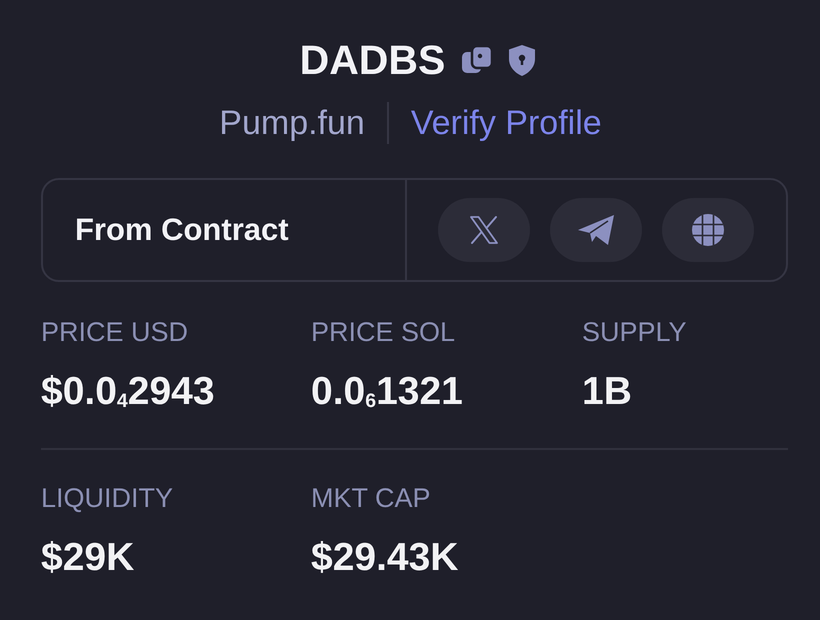 This screenshot has height=620, width=820. Describe the element at coordinates (182, 230) in the screenshot. I see `socials-source-label: From Contract` at that location.